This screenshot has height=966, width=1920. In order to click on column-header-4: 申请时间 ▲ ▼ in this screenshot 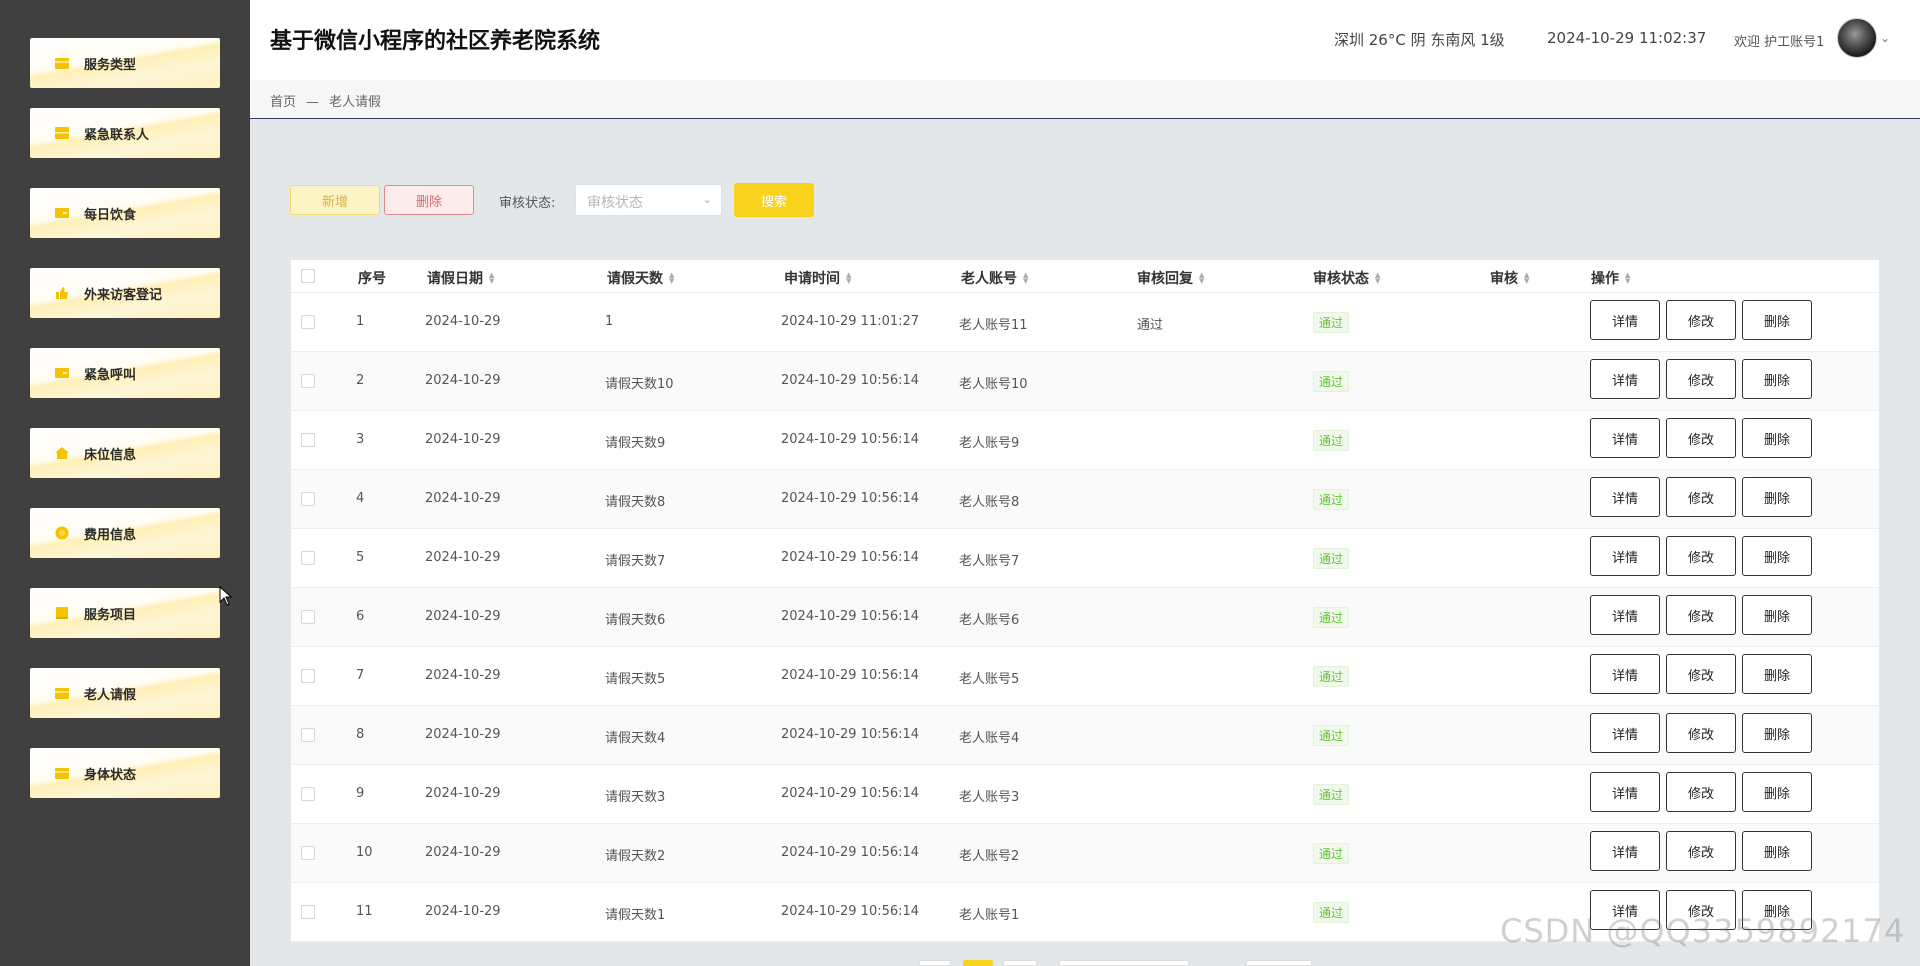, I will do `click(817, 278)`.